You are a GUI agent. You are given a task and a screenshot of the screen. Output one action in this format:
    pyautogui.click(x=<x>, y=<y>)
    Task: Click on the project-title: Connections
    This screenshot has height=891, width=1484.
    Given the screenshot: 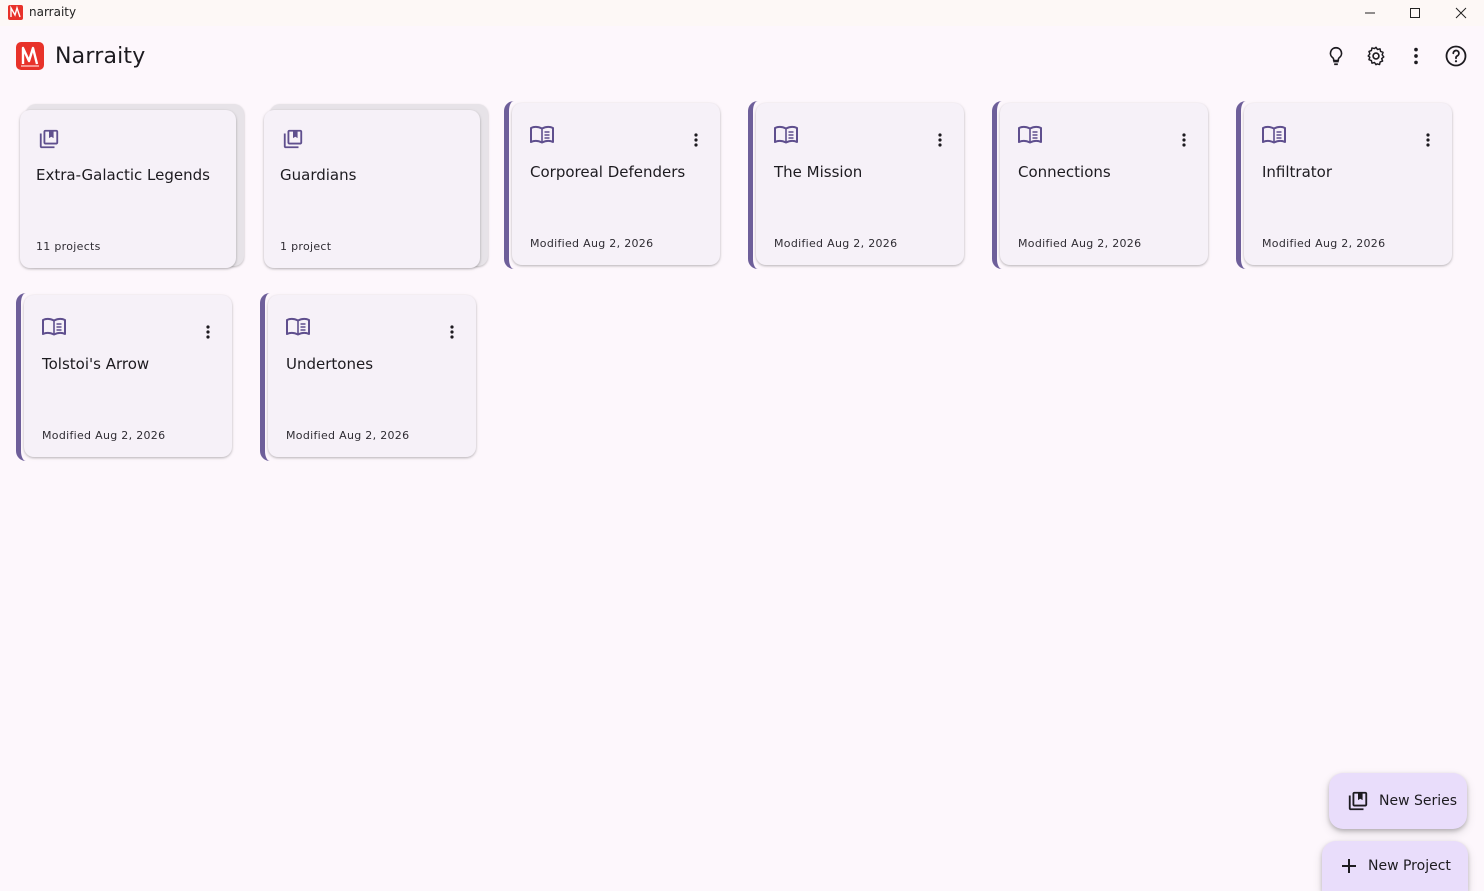 What is the action you would take?
    pyautogui.click(x=1064, y=172)
    